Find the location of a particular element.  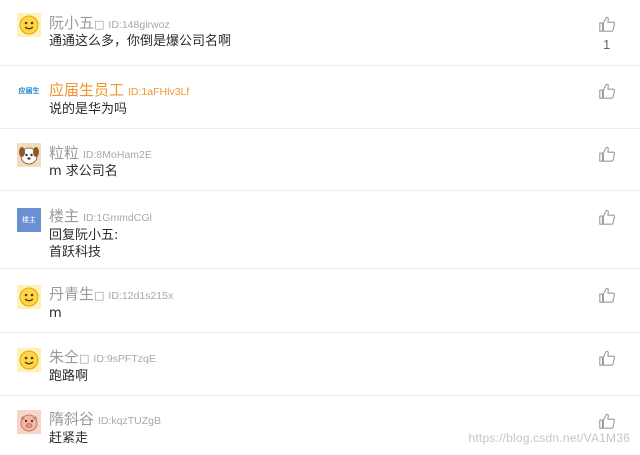

user-id: ID:9sPFTzqE is located at coordinates (124, 359).